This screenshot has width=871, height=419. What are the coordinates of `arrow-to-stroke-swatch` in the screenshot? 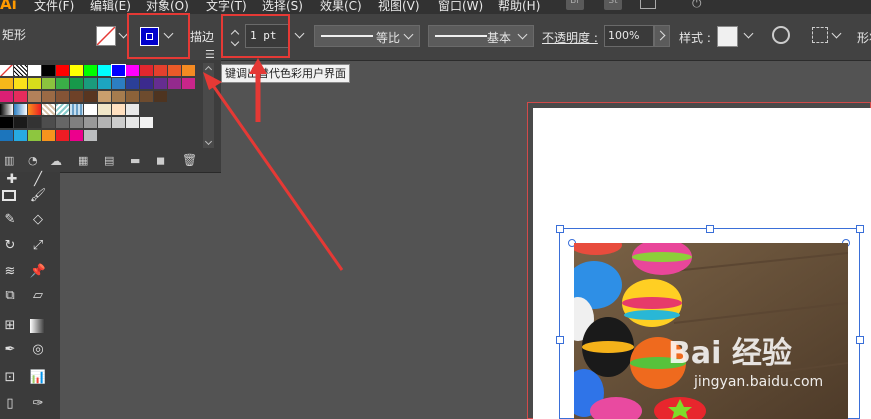 It's located at (273, 171).